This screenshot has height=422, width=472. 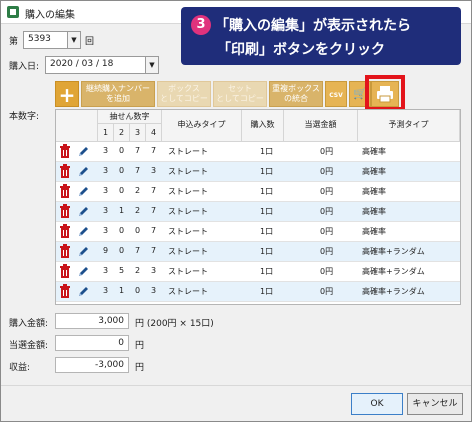 What do you see at coordinates (24, 117) in the screenshot?
I see `numbers-label: 本数字:` at bounding box center [24, 117].